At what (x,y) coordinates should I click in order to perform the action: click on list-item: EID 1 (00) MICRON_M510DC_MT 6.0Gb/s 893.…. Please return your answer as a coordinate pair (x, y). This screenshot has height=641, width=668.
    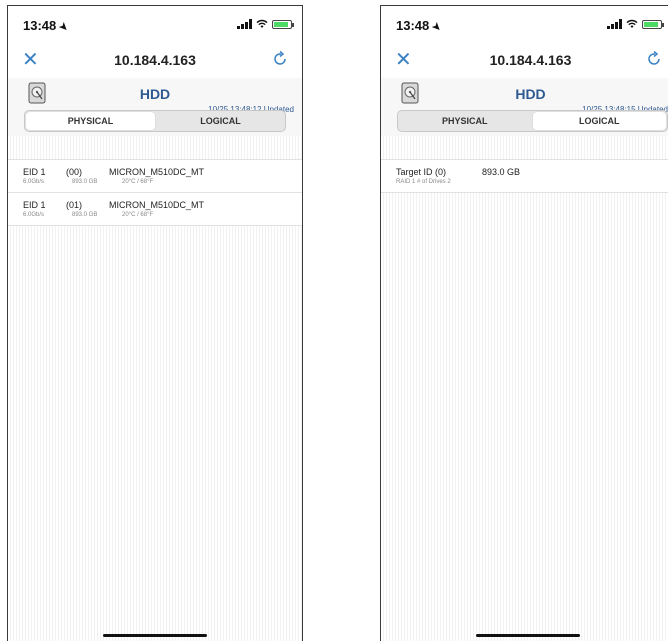
    Looking at the image, I should click on (155, 176).